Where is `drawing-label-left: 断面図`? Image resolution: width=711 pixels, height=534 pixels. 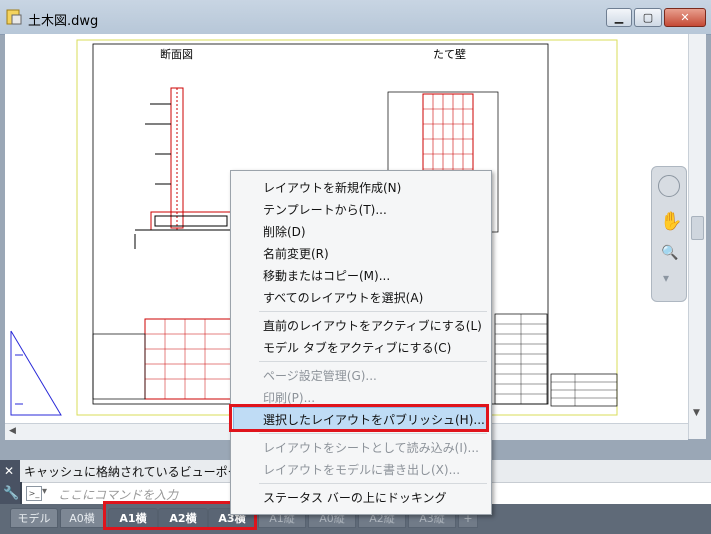 drawing-label-left: 断面図 is located at coordinates (176, 54).